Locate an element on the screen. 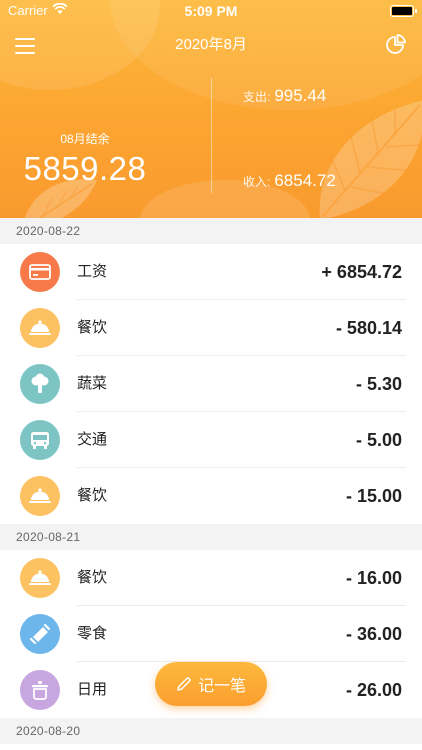 This screenshot has width=422, height=750. amount-value: - 36.00 is located at coordinates (373, 634).